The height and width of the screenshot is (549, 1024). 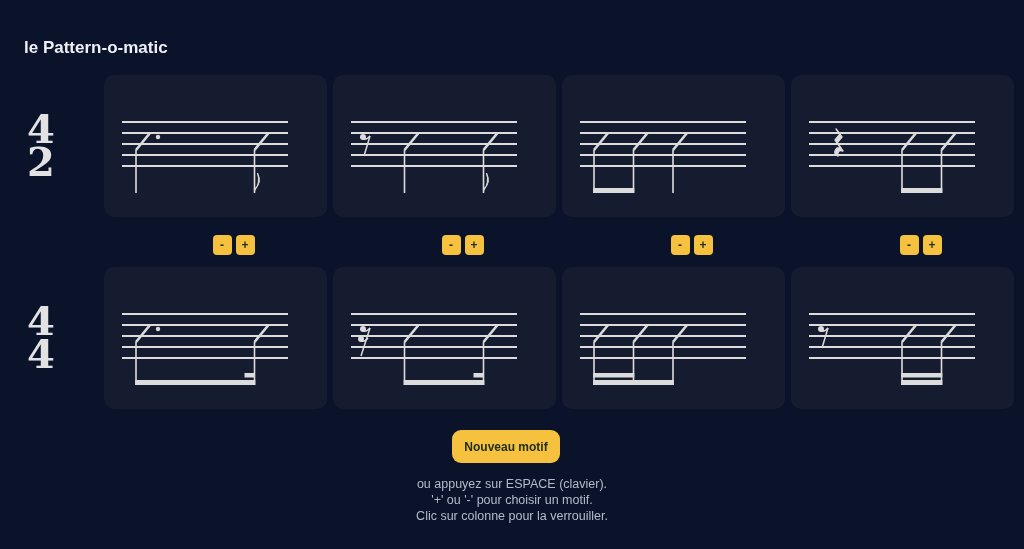 I want to click on quarter-rest, so click(x=839, y=142).